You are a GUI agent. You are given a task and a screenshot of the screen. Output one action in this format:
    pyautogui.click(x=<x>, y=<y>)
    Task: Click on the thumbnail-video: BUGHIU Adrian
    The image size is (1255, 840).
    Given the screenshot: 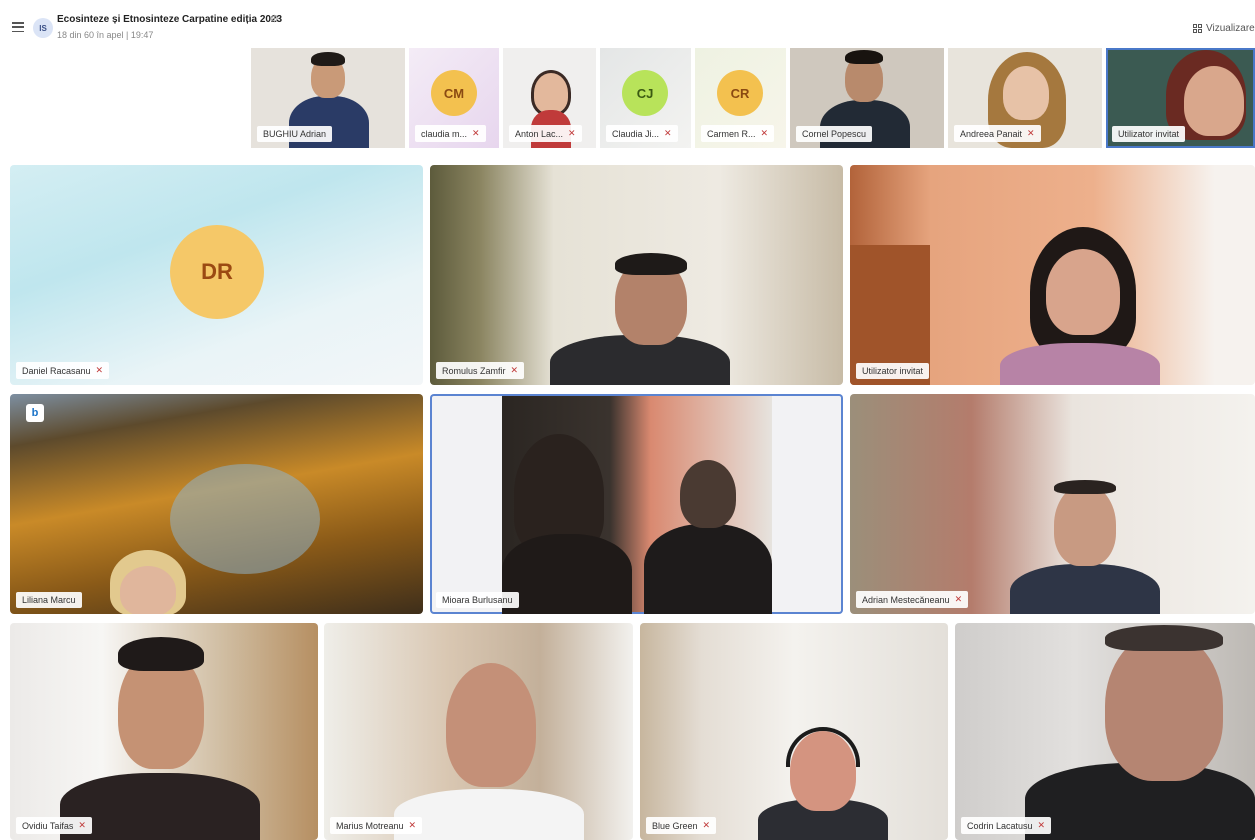 What is the action you would take?
    pyautogui.click(x=328, y=98)
    